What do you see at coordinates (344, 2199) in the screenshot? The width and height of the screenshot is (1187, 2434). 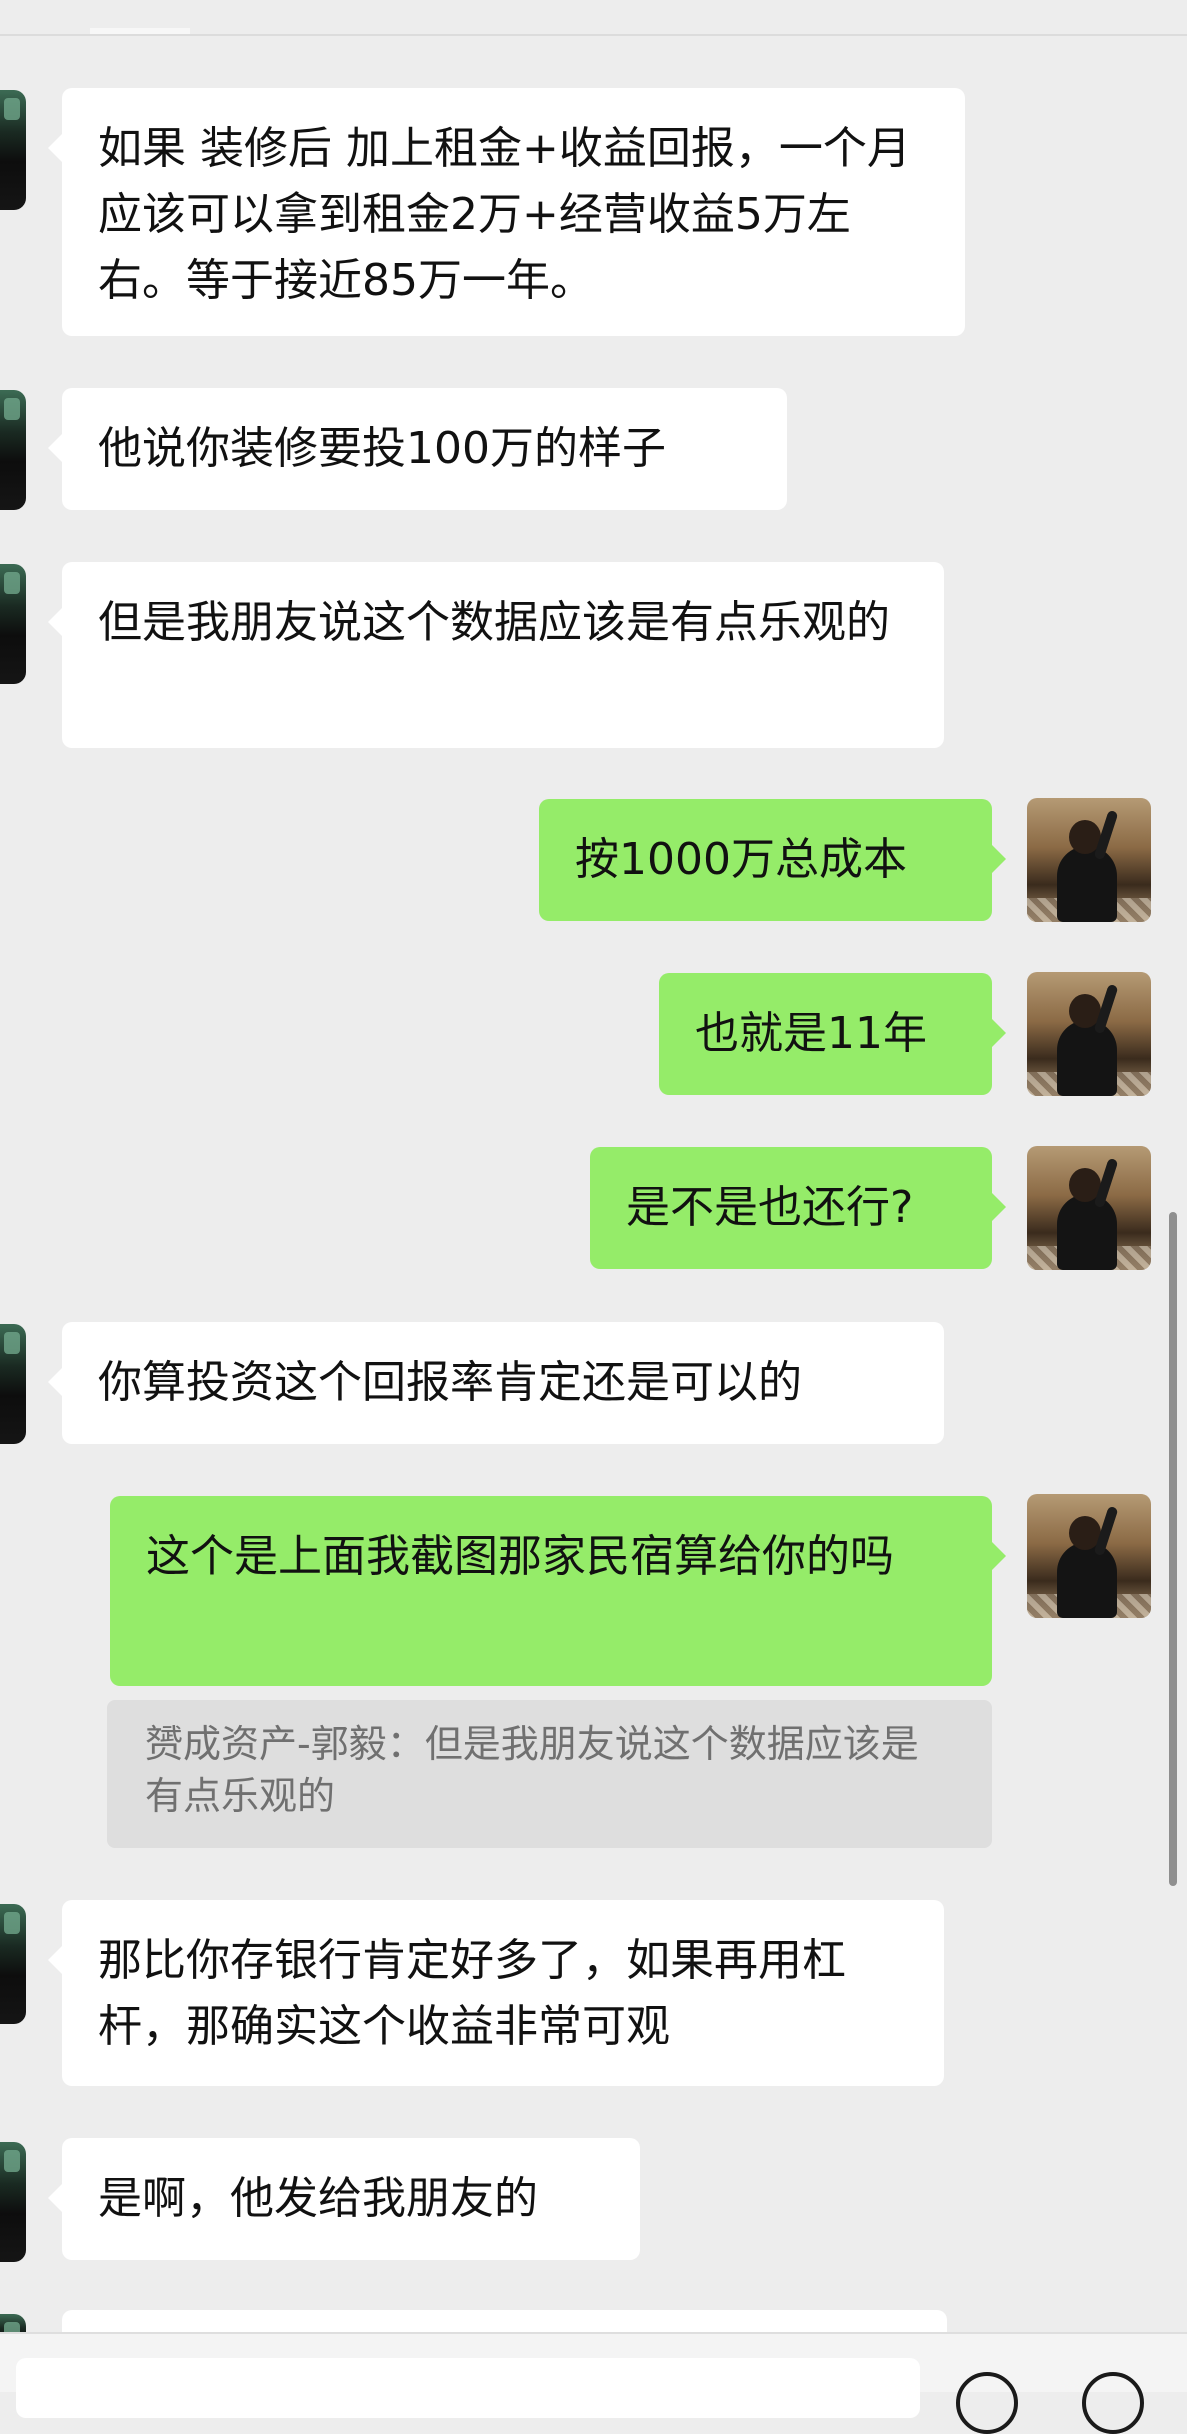 I see `message-bubble-incoming: 是啊，他发给我朋友的` at bounding box center [344, 2199].